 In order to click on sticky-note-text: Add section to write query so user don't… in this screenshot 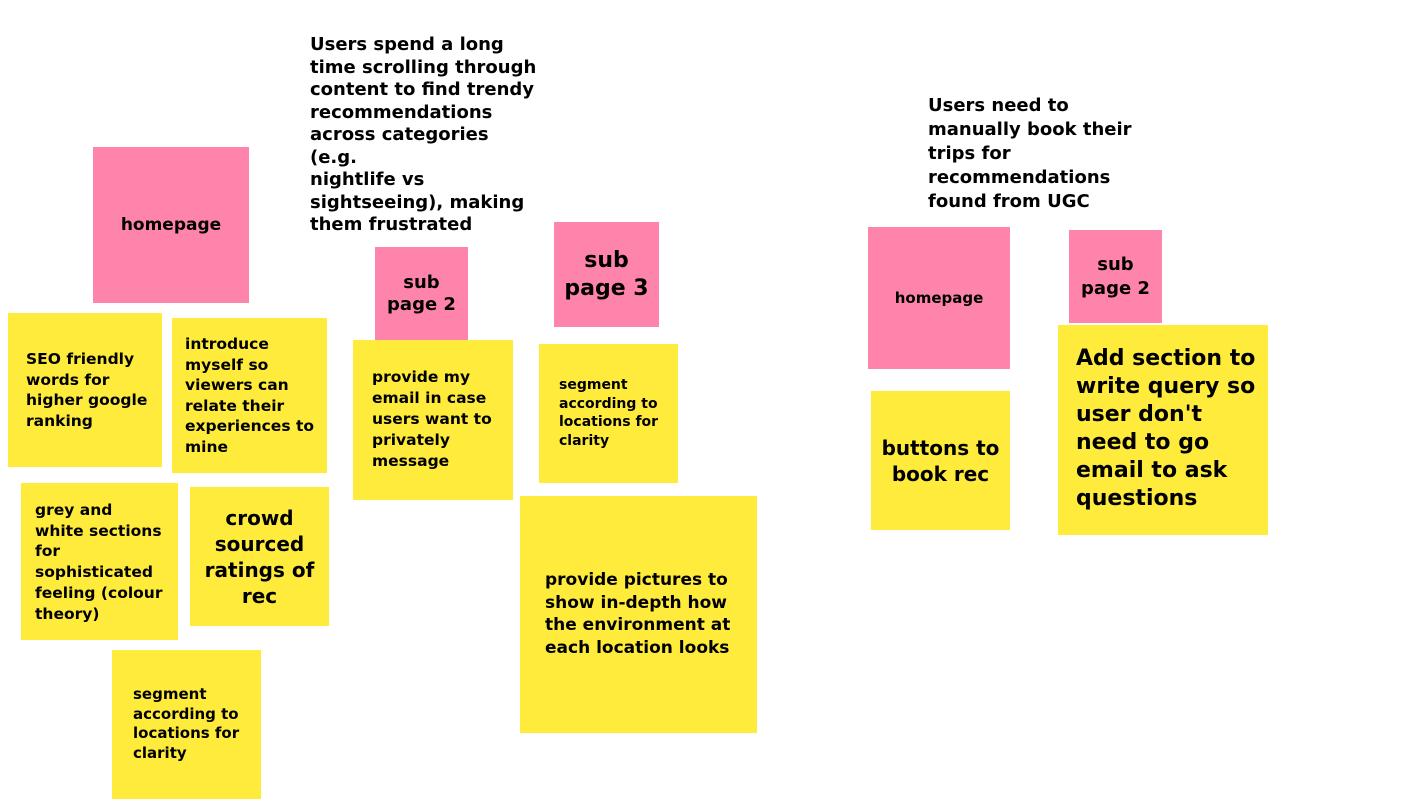, I will do `click(1166, 428)`.